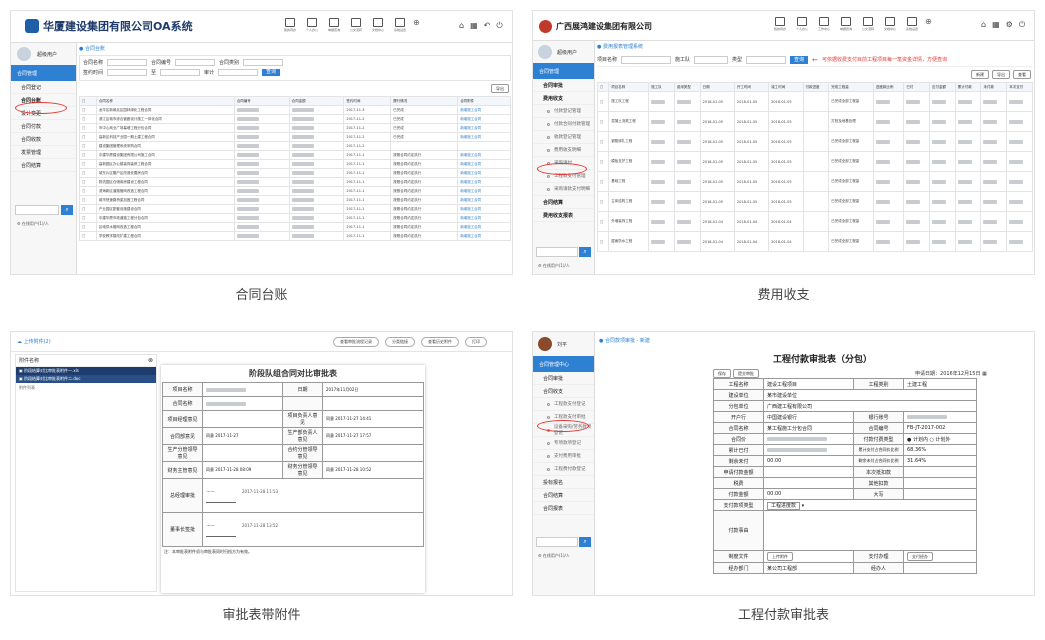  Describe the element at coordinates (271, 72) in the screenshot. I see `query-button: 查询` at that location.